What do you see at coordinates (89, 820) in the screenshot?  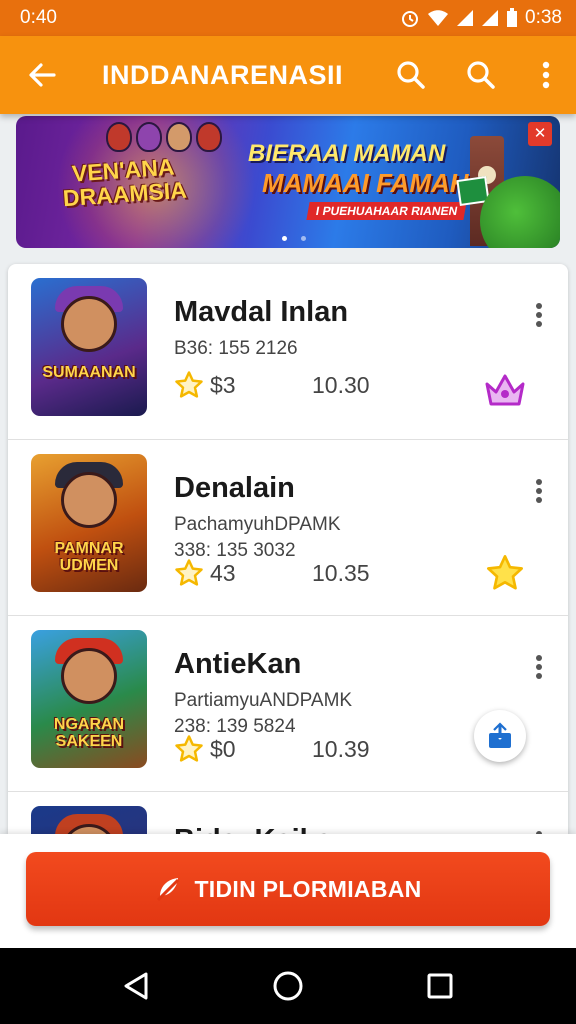 I see `game-thumbnail` at bounding box center [89, 820].